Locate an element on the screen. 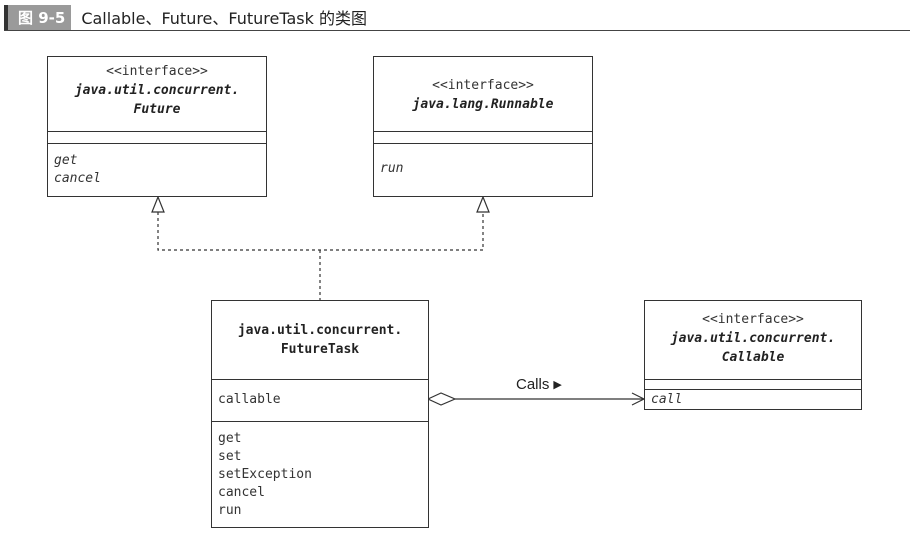 The width and height of the screenshot is (914, 533). class-name: FutureTask is located at coordinates (320, 349).